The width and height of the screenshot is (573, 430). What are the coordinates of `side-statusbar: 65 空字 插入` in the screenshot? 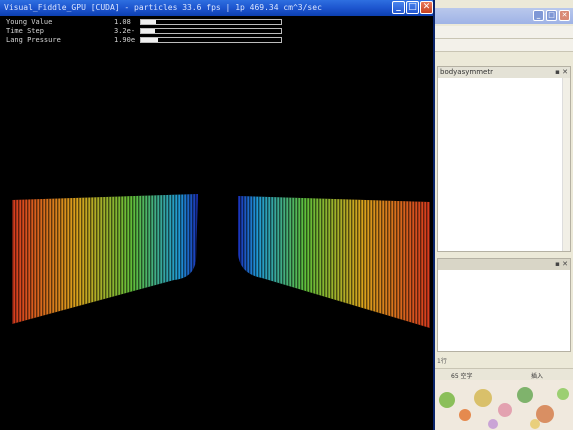 It's located at (504, 374).